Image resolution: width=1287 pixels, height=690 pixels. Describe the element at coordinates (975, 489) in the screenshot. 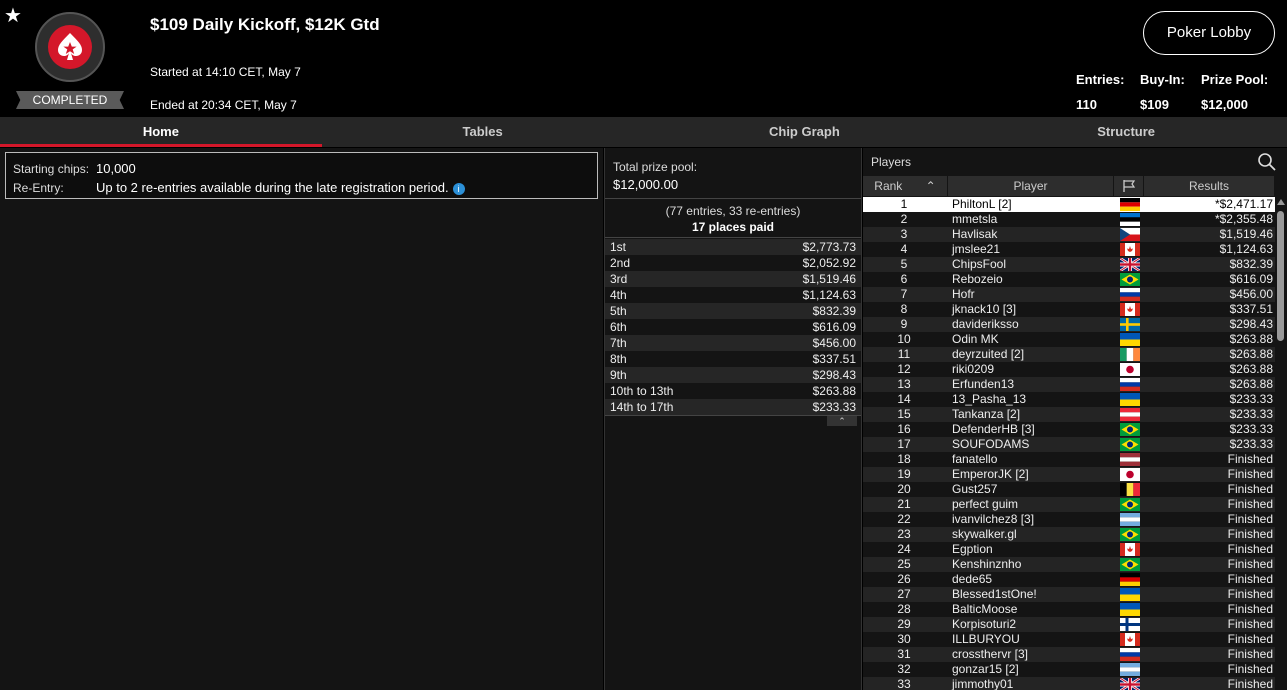

I see `player-name: Gust257` at that location.